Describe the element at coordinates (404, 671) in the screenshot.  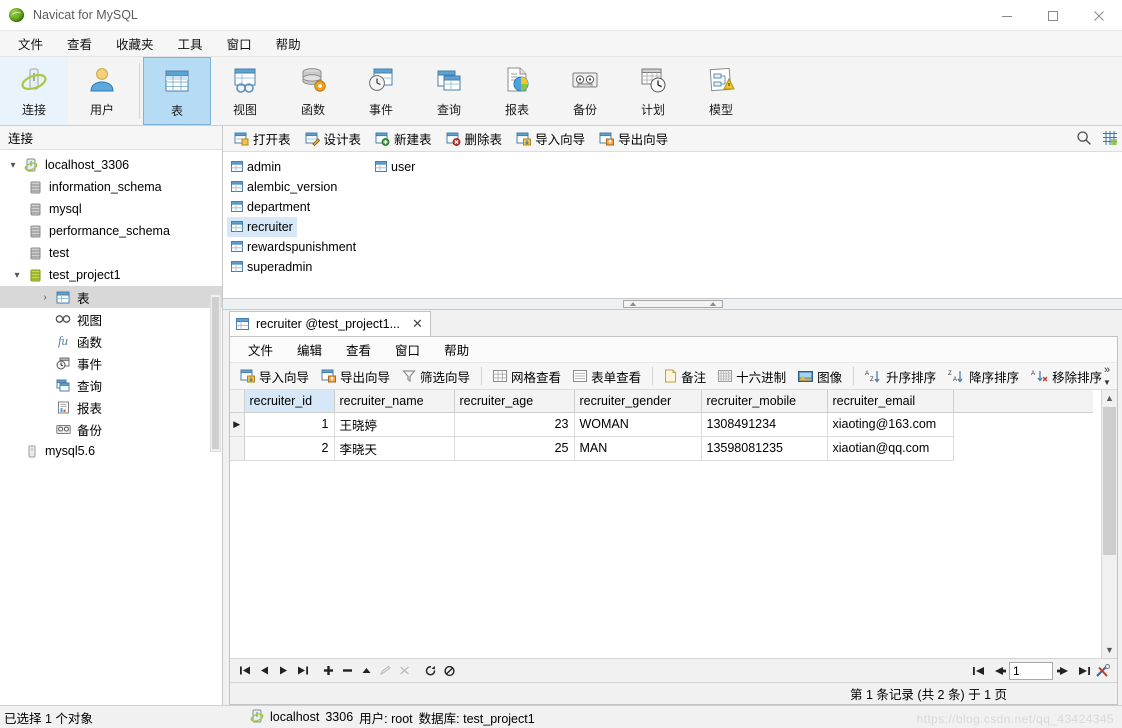
I see `cancel-edit-button` at that location.